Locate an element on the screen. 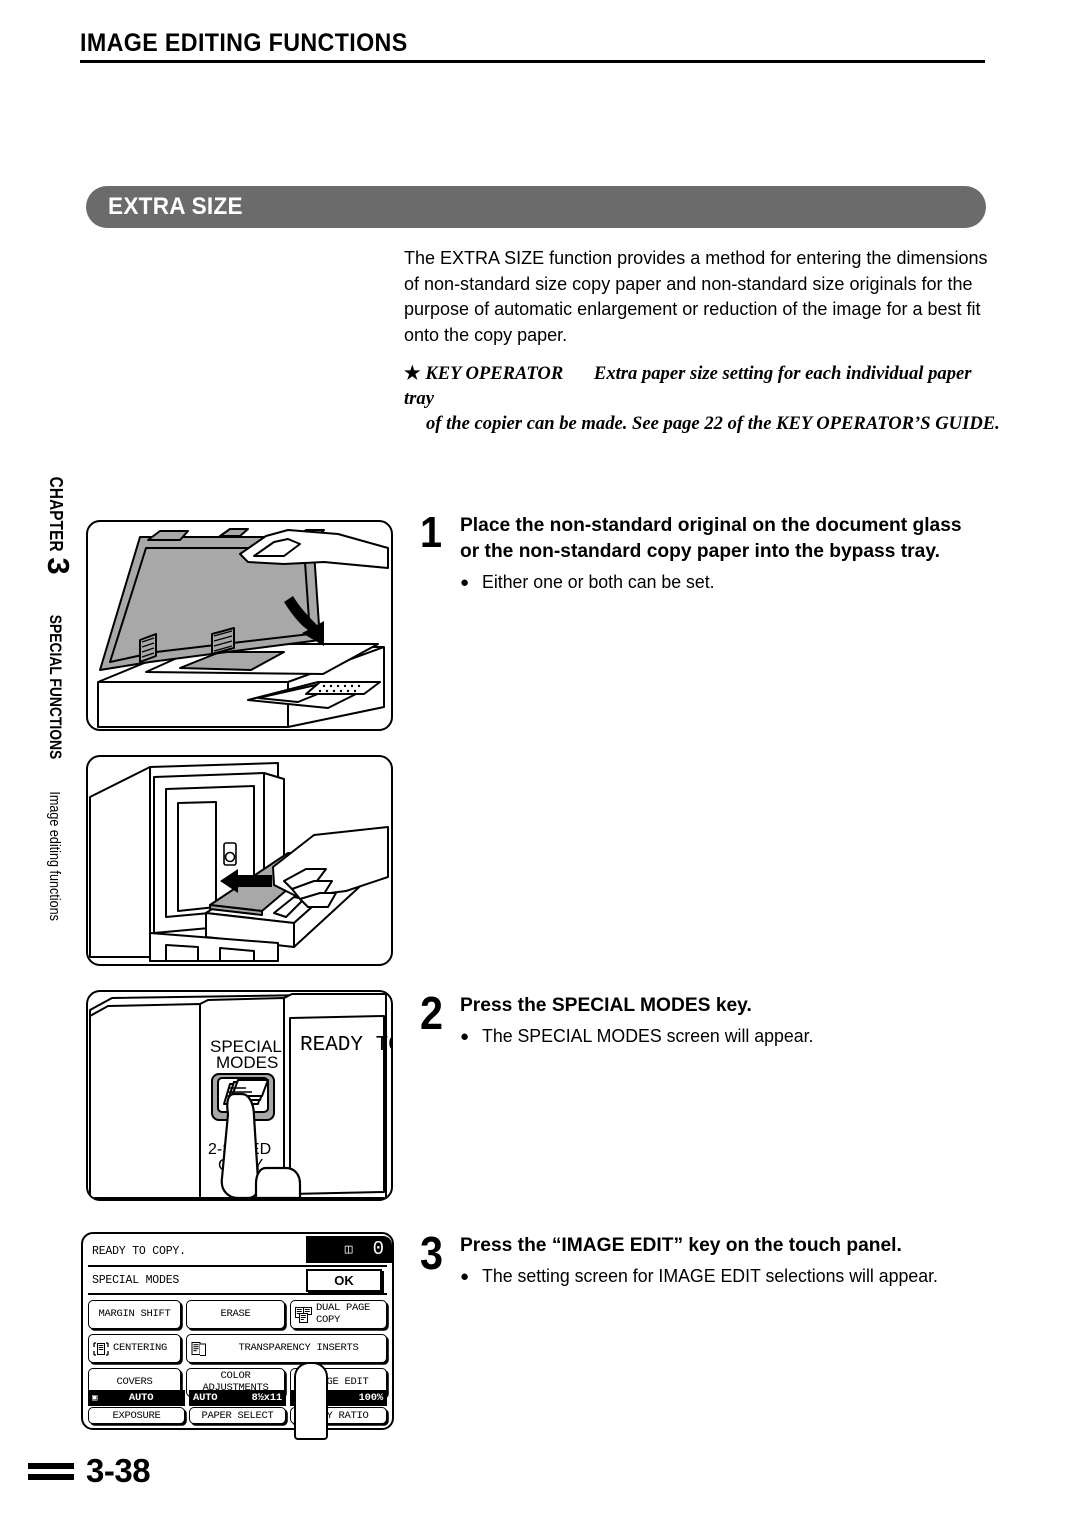 The width and height of the screenshot is (1080, 1528). step-3-number: 3 is located at coordinates (432, 1253).